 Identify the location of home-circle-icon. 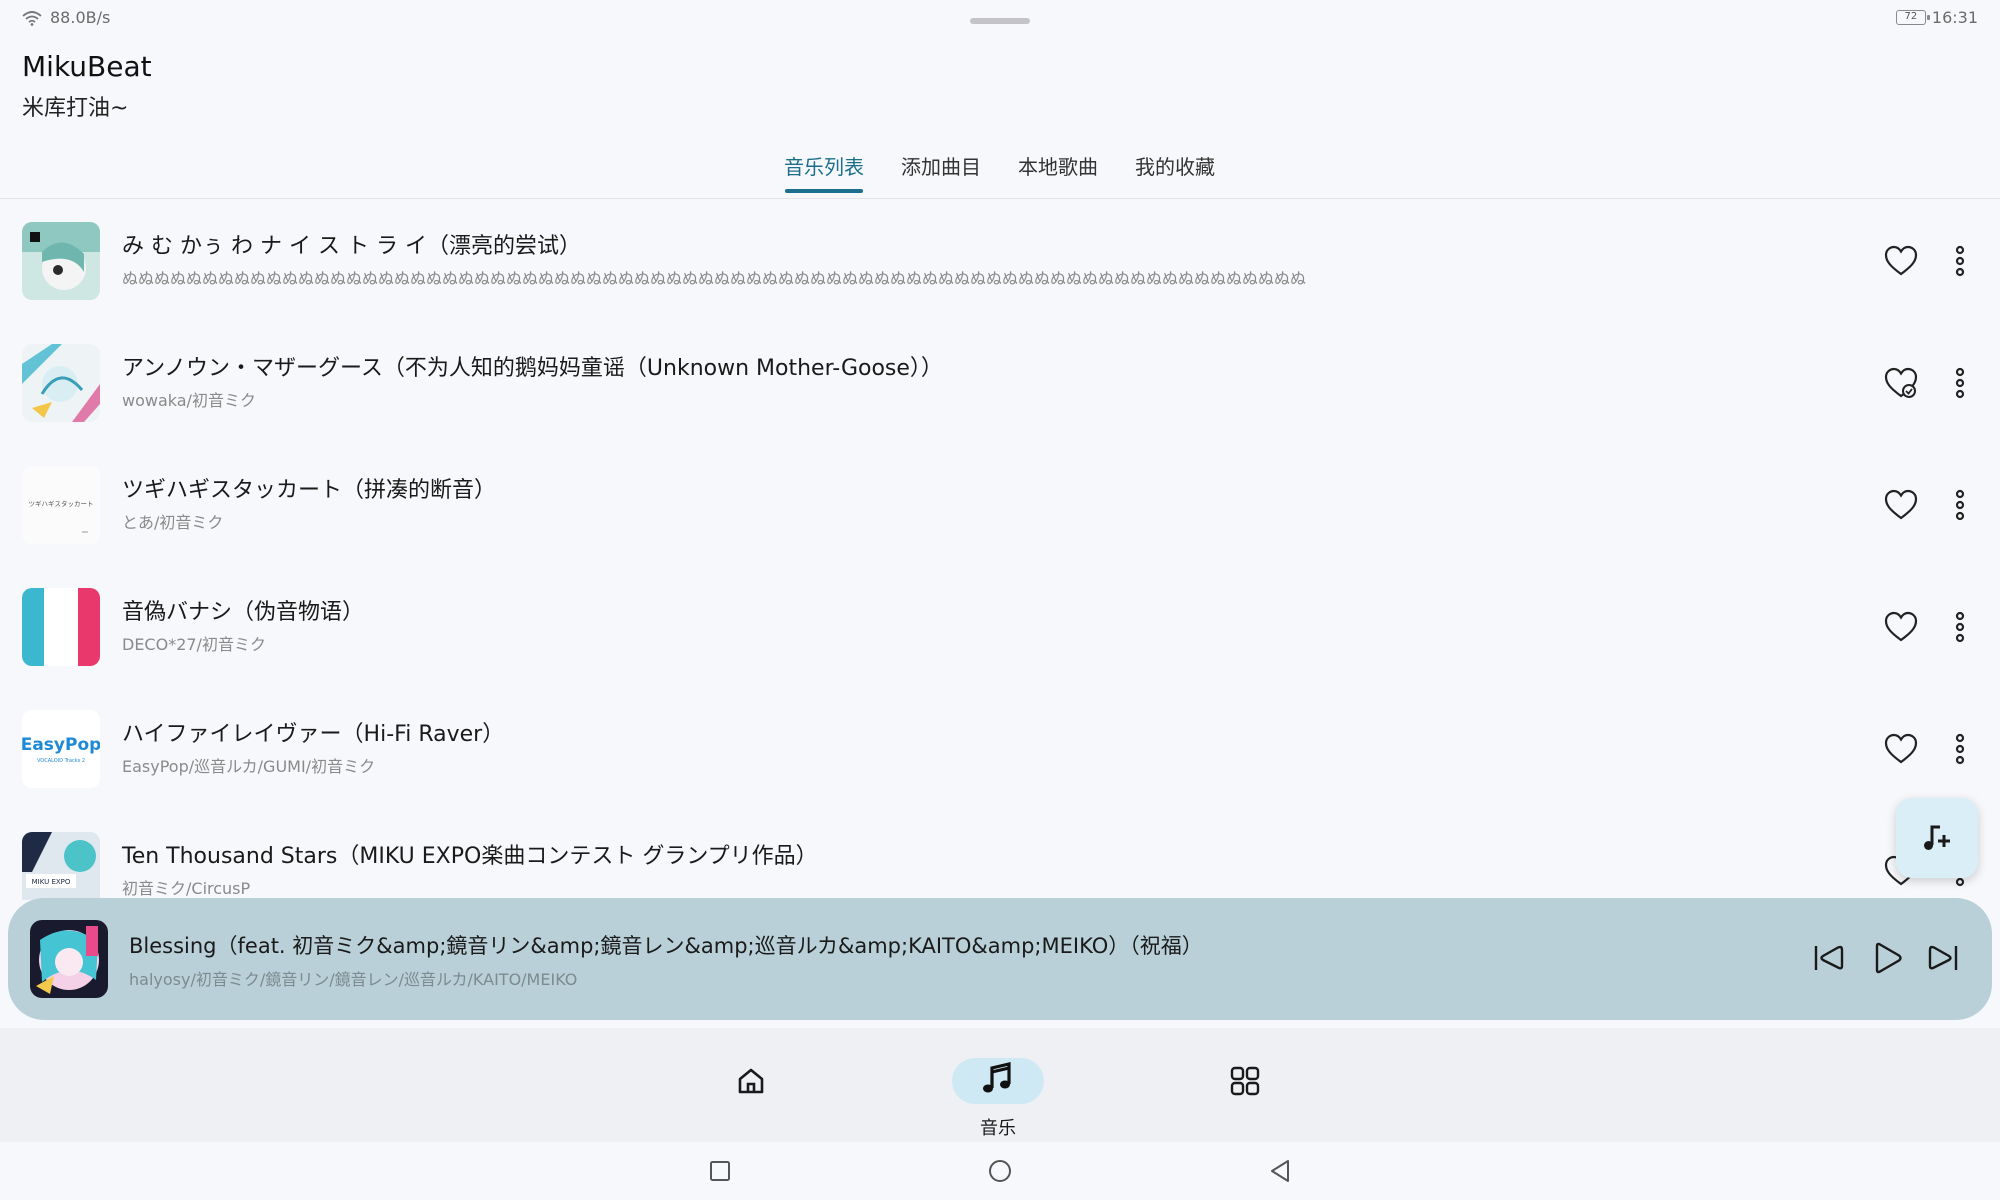
(1000, 1171).